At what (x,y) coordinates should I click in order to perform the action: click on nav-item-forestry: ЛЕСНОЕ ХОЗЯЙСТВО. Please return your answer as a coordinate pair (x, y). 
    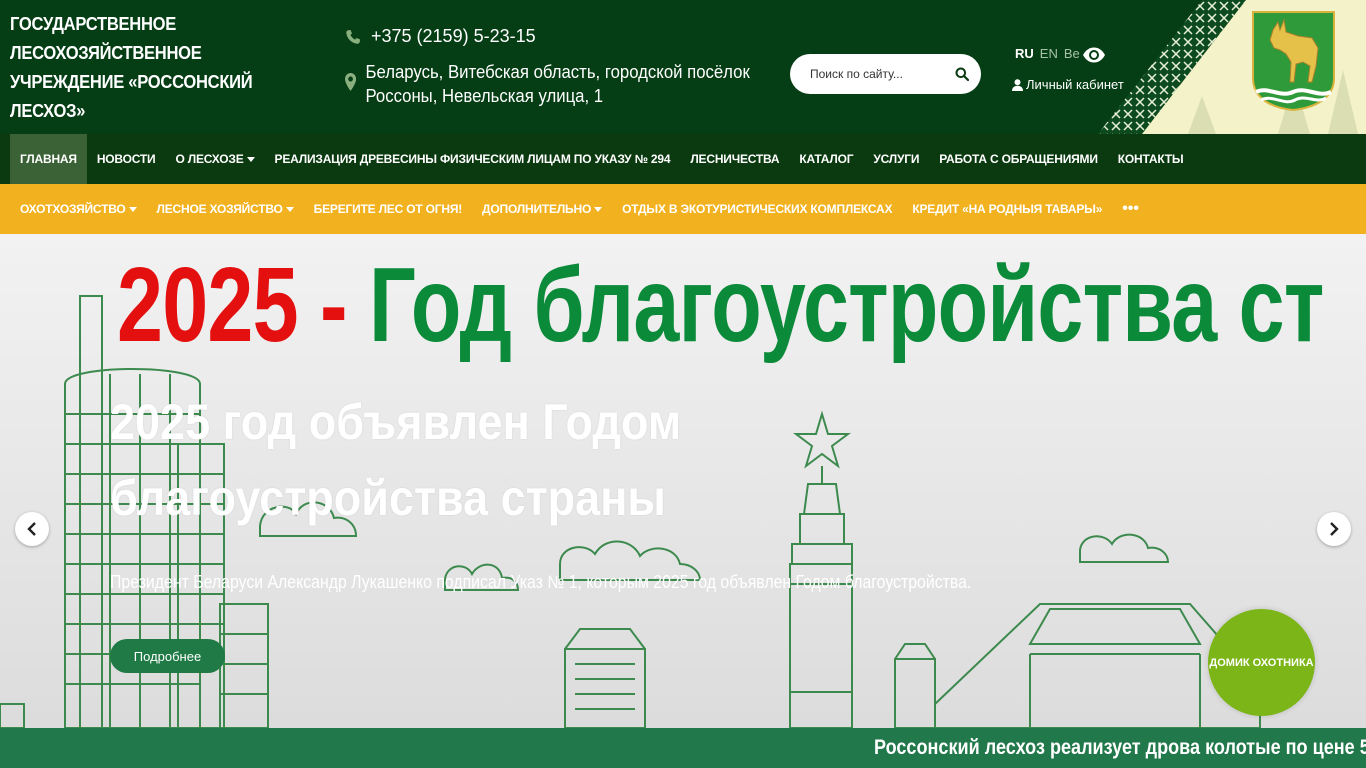
    Looking at the image, I should click on (225, 209).